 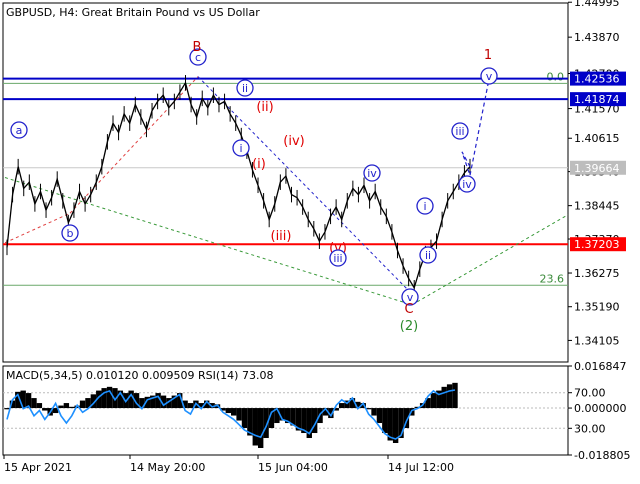 What do you see at coordinates (597, 4) in the screenshot?
I see `price-tick-label: 1.44995` at bounding box center [597, 4].